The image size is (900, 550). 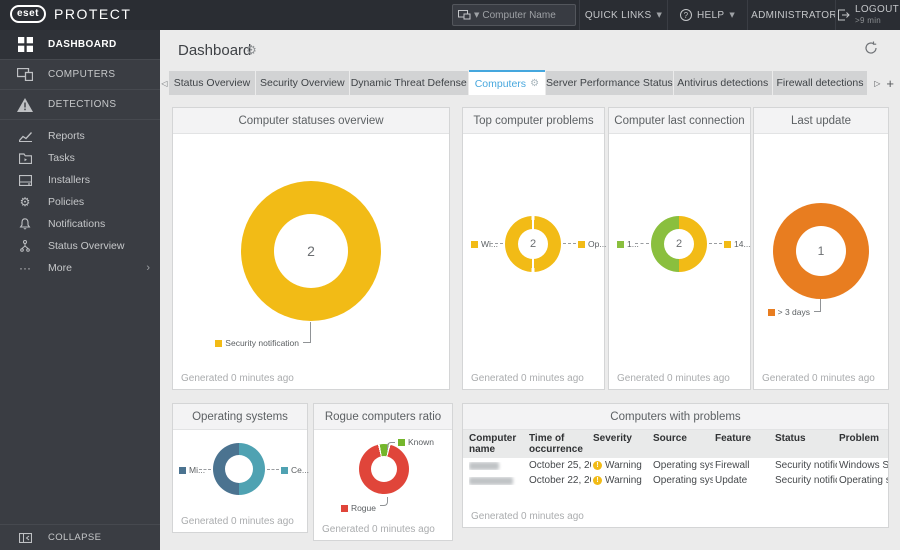 I want to click on reports-icon, so click(x=25, y=136).